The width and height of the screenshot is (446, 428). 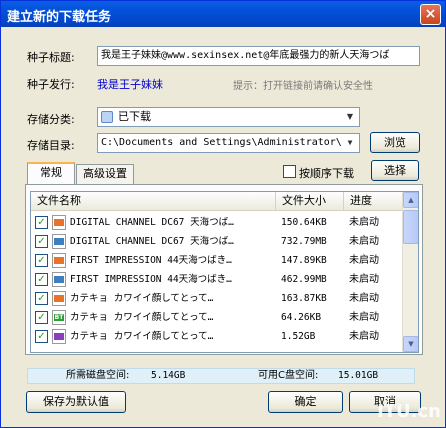 I want to click on vertical-scrollbar: ▲ ▼, so click(x=410, y=272).